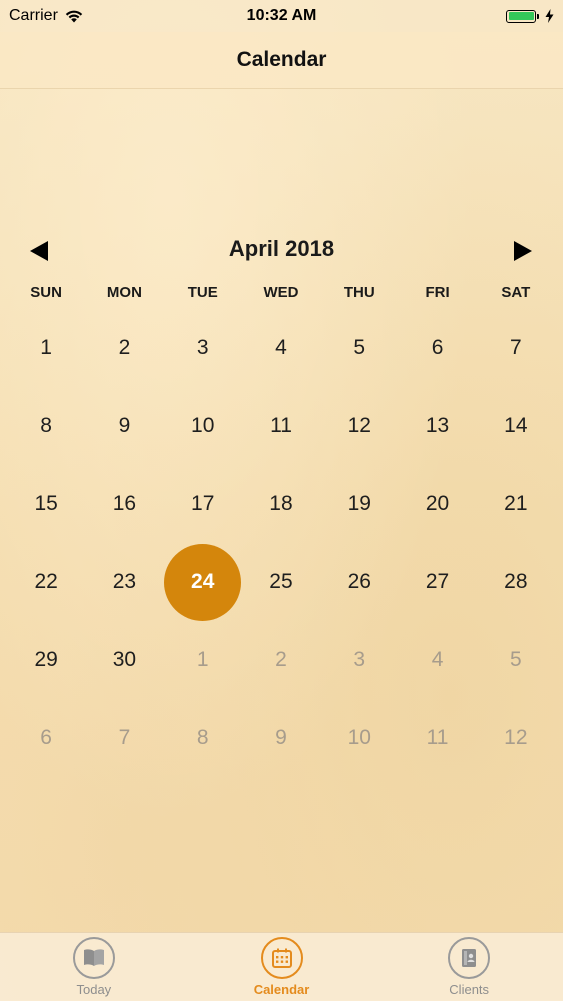 This screenshot has height=1001, width=563. What do you see at coordinates (124, 582) in the screenshot?
I see `calendar-day: 23` at bounding box center [124, 582].